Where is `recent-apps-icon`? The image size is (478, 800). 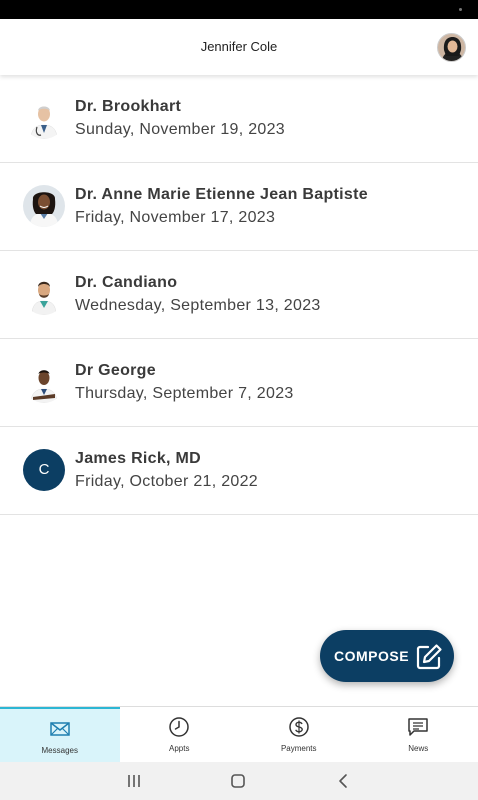 recent-apps-icon is located at coordinates (134, 781).